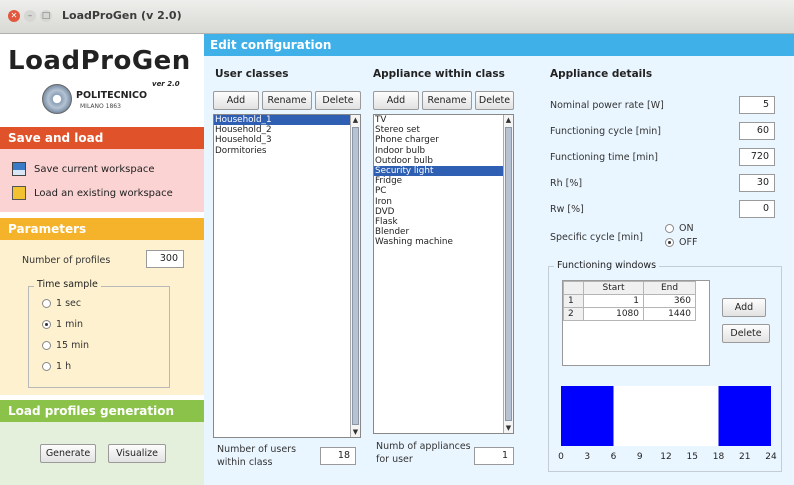 The width and height of the screenshot is (794, 485). What do you see at coordinates (669, 242) in the screenshot?
I see `radio-dot-selected` at bounding box center [669, 242].